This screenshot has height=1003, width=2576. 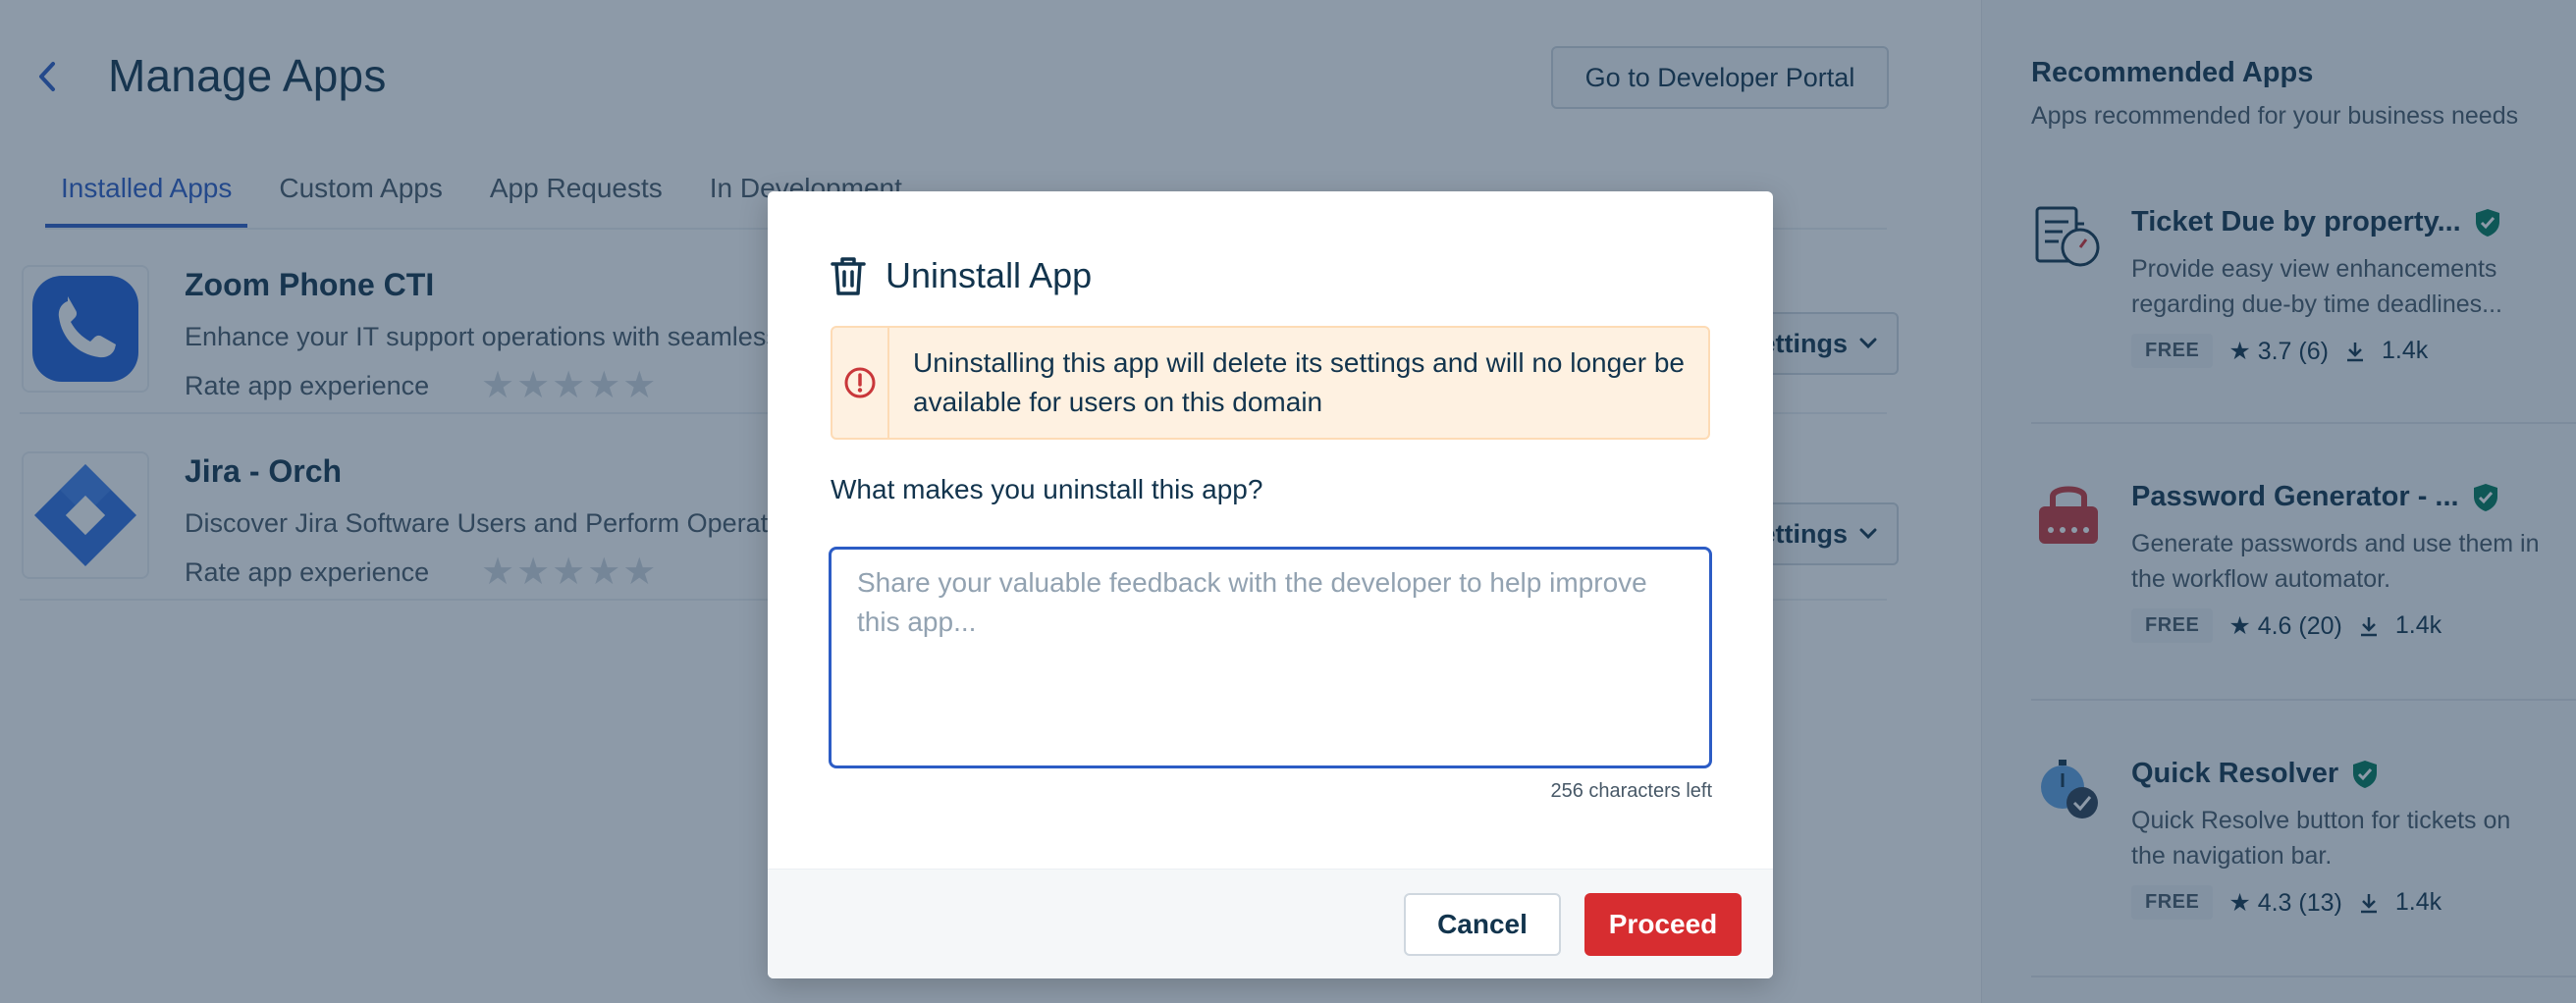 What do you see at coordinates (989, 275) in the screenshot?
I see `dialog-title: Uninstall App` at bounding box center [989, 275].